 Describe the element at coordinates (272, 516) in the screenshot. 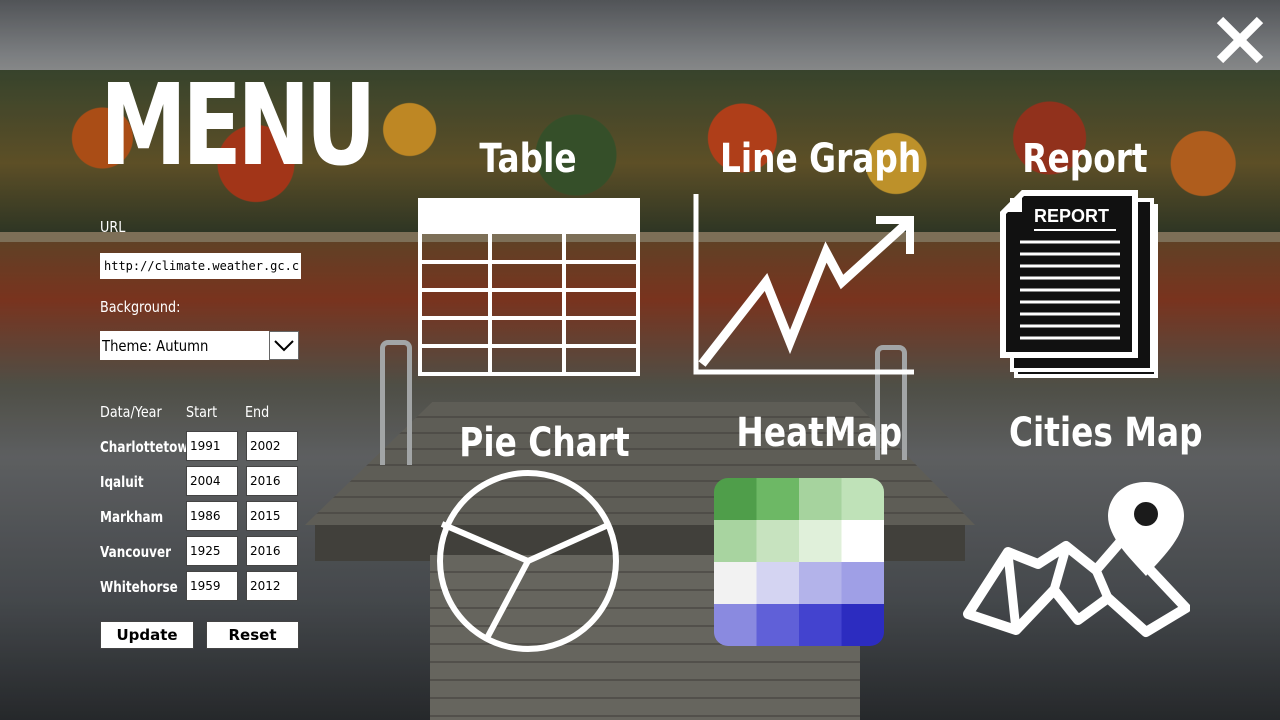

I see `end-year-input: 2015` at that location.